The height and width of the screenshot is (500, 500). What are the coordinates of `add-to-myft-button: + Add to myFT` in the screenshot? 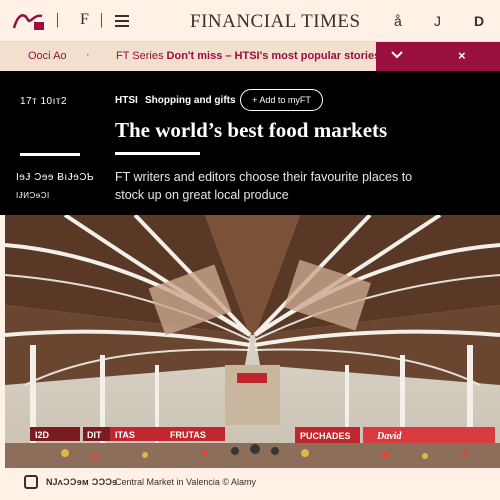 It's located at (281, 100).